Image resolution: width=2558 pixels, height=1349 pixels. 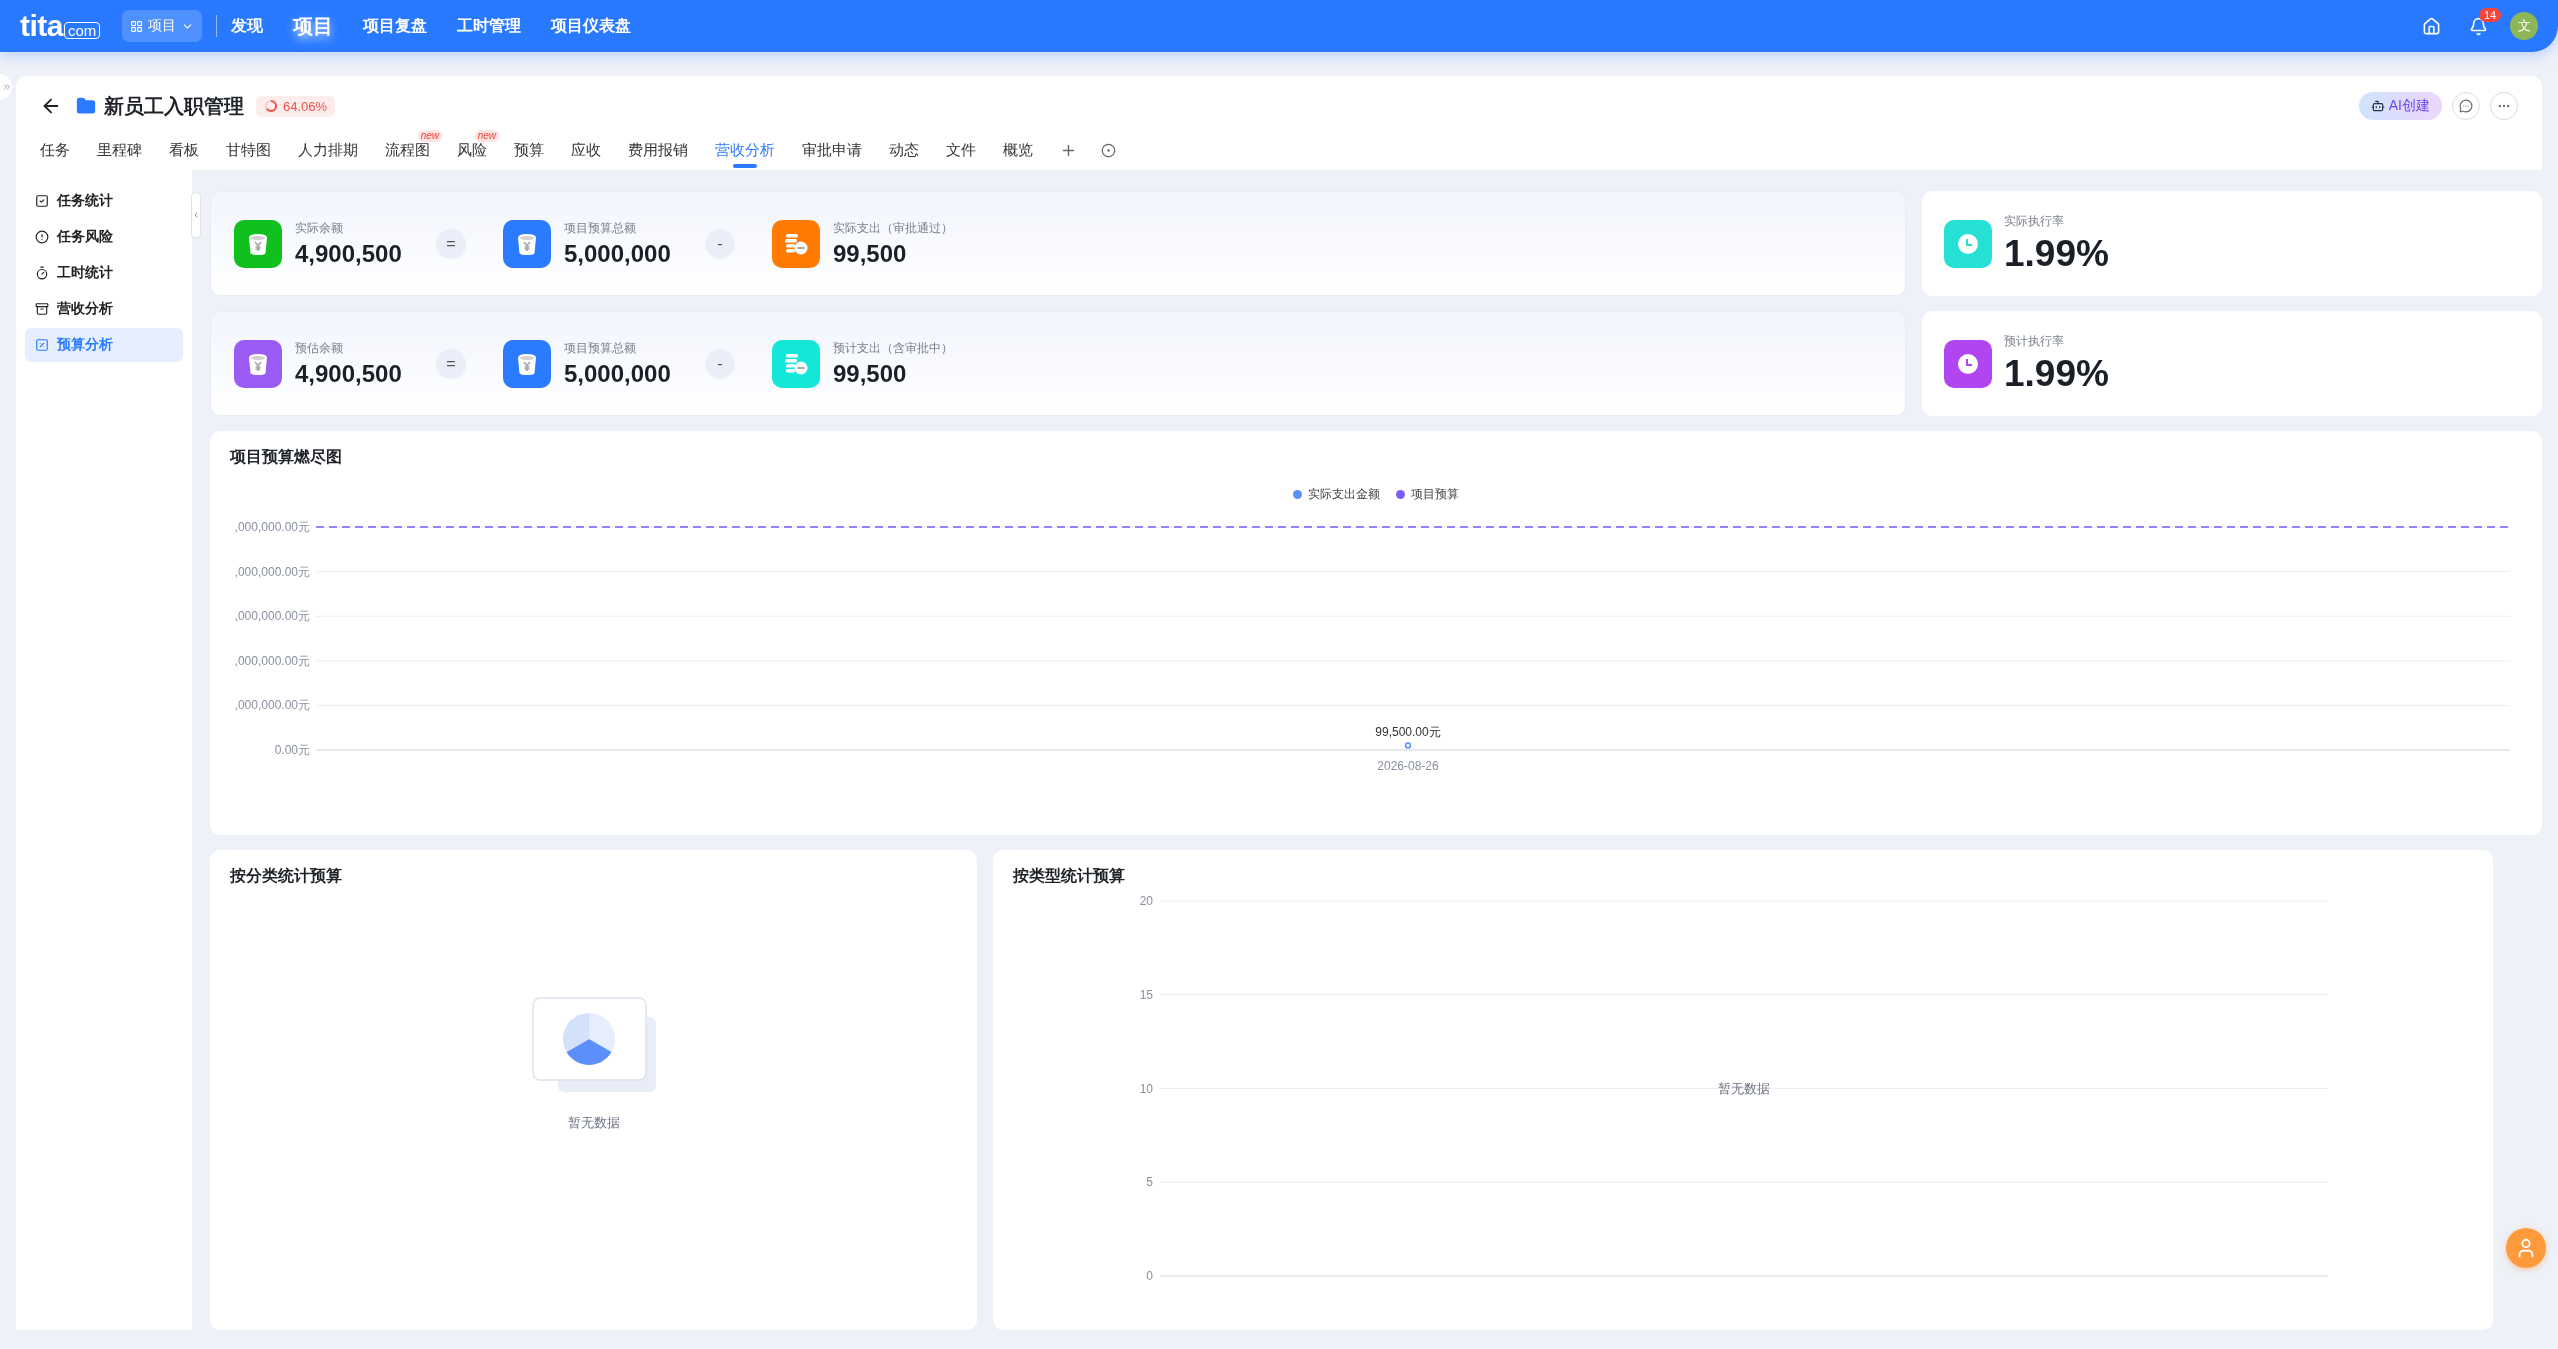 I want to click on axis-label: 2026-08-26, so click(x=1408, y=766).